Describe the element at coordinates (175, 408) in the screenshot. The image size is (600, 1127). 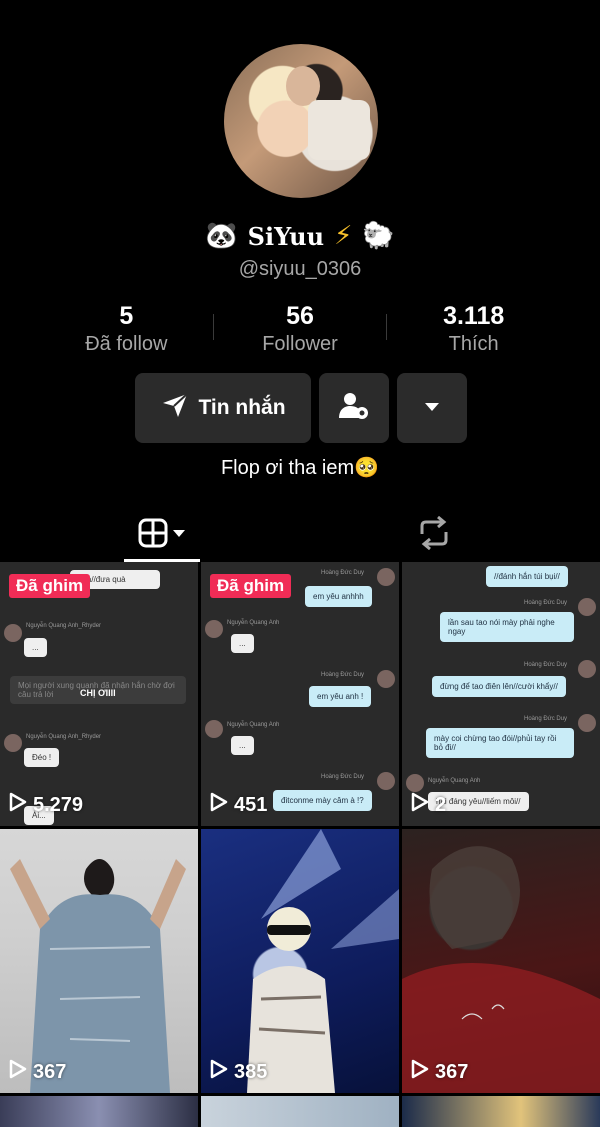
I see `send-icon` at that location.